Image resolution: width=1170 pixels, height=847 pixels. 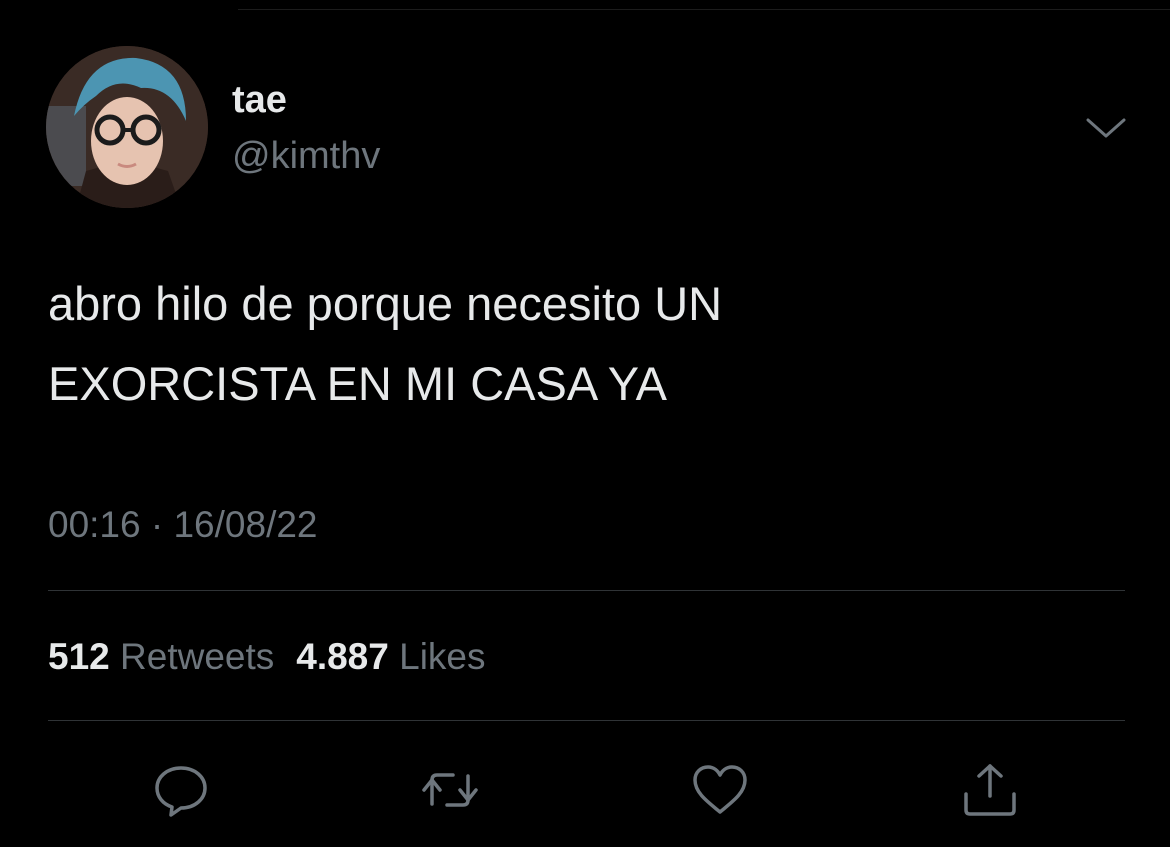 I want to click on retweets-count: 512, so click(x=79, y=656).